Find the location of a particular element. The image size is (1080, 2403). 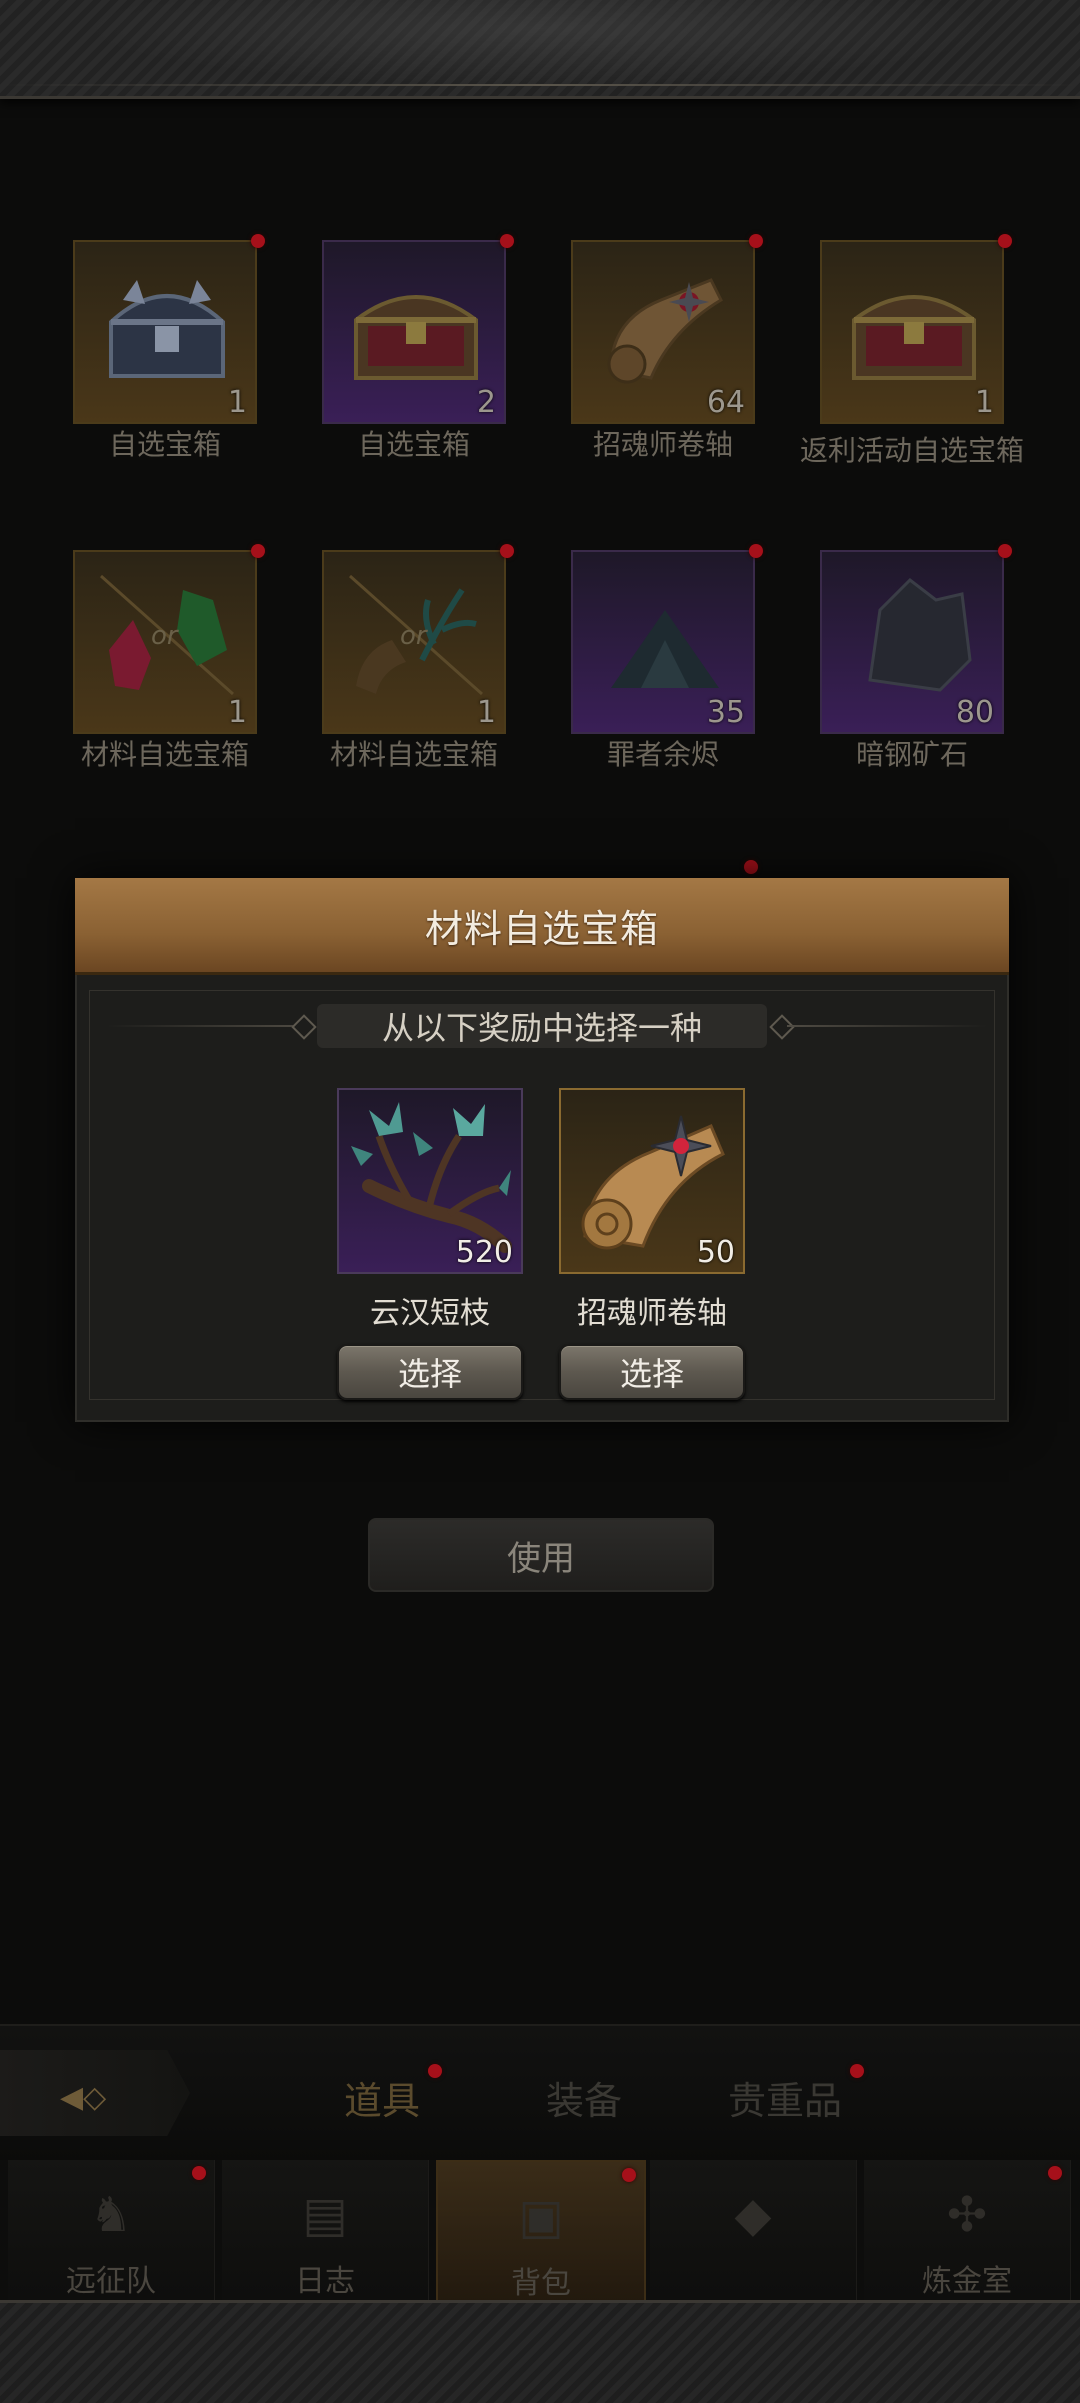

item-slot: 80 is located at coordinates (912, 642).